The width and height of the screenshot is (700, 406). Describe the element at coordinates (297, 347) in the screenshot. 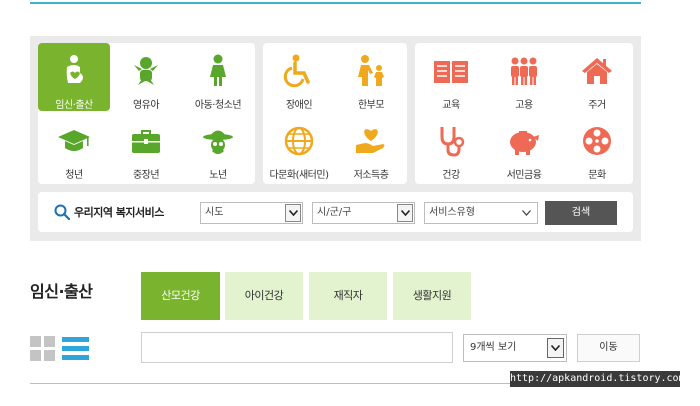

I see `keyword-input` at that location.